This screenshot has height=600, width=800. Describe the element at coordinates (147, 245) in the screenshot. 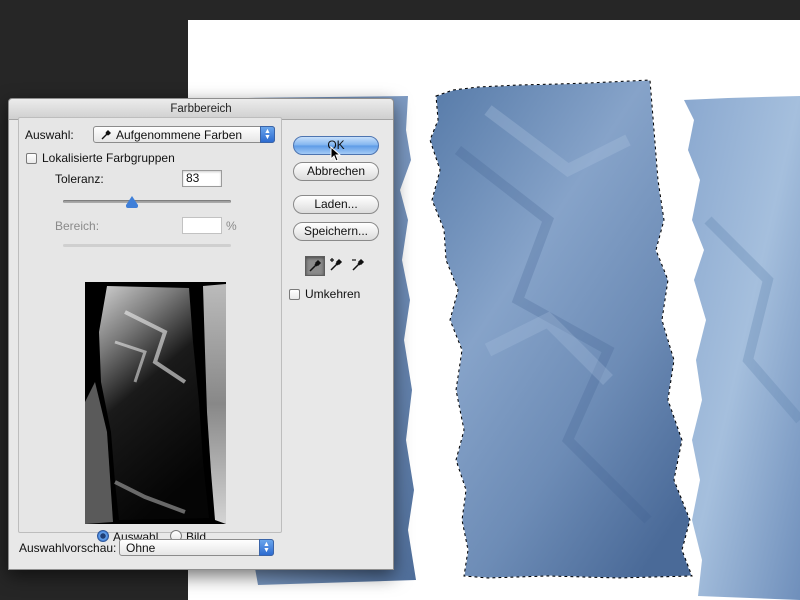

I see `range-slider-track` at that location.